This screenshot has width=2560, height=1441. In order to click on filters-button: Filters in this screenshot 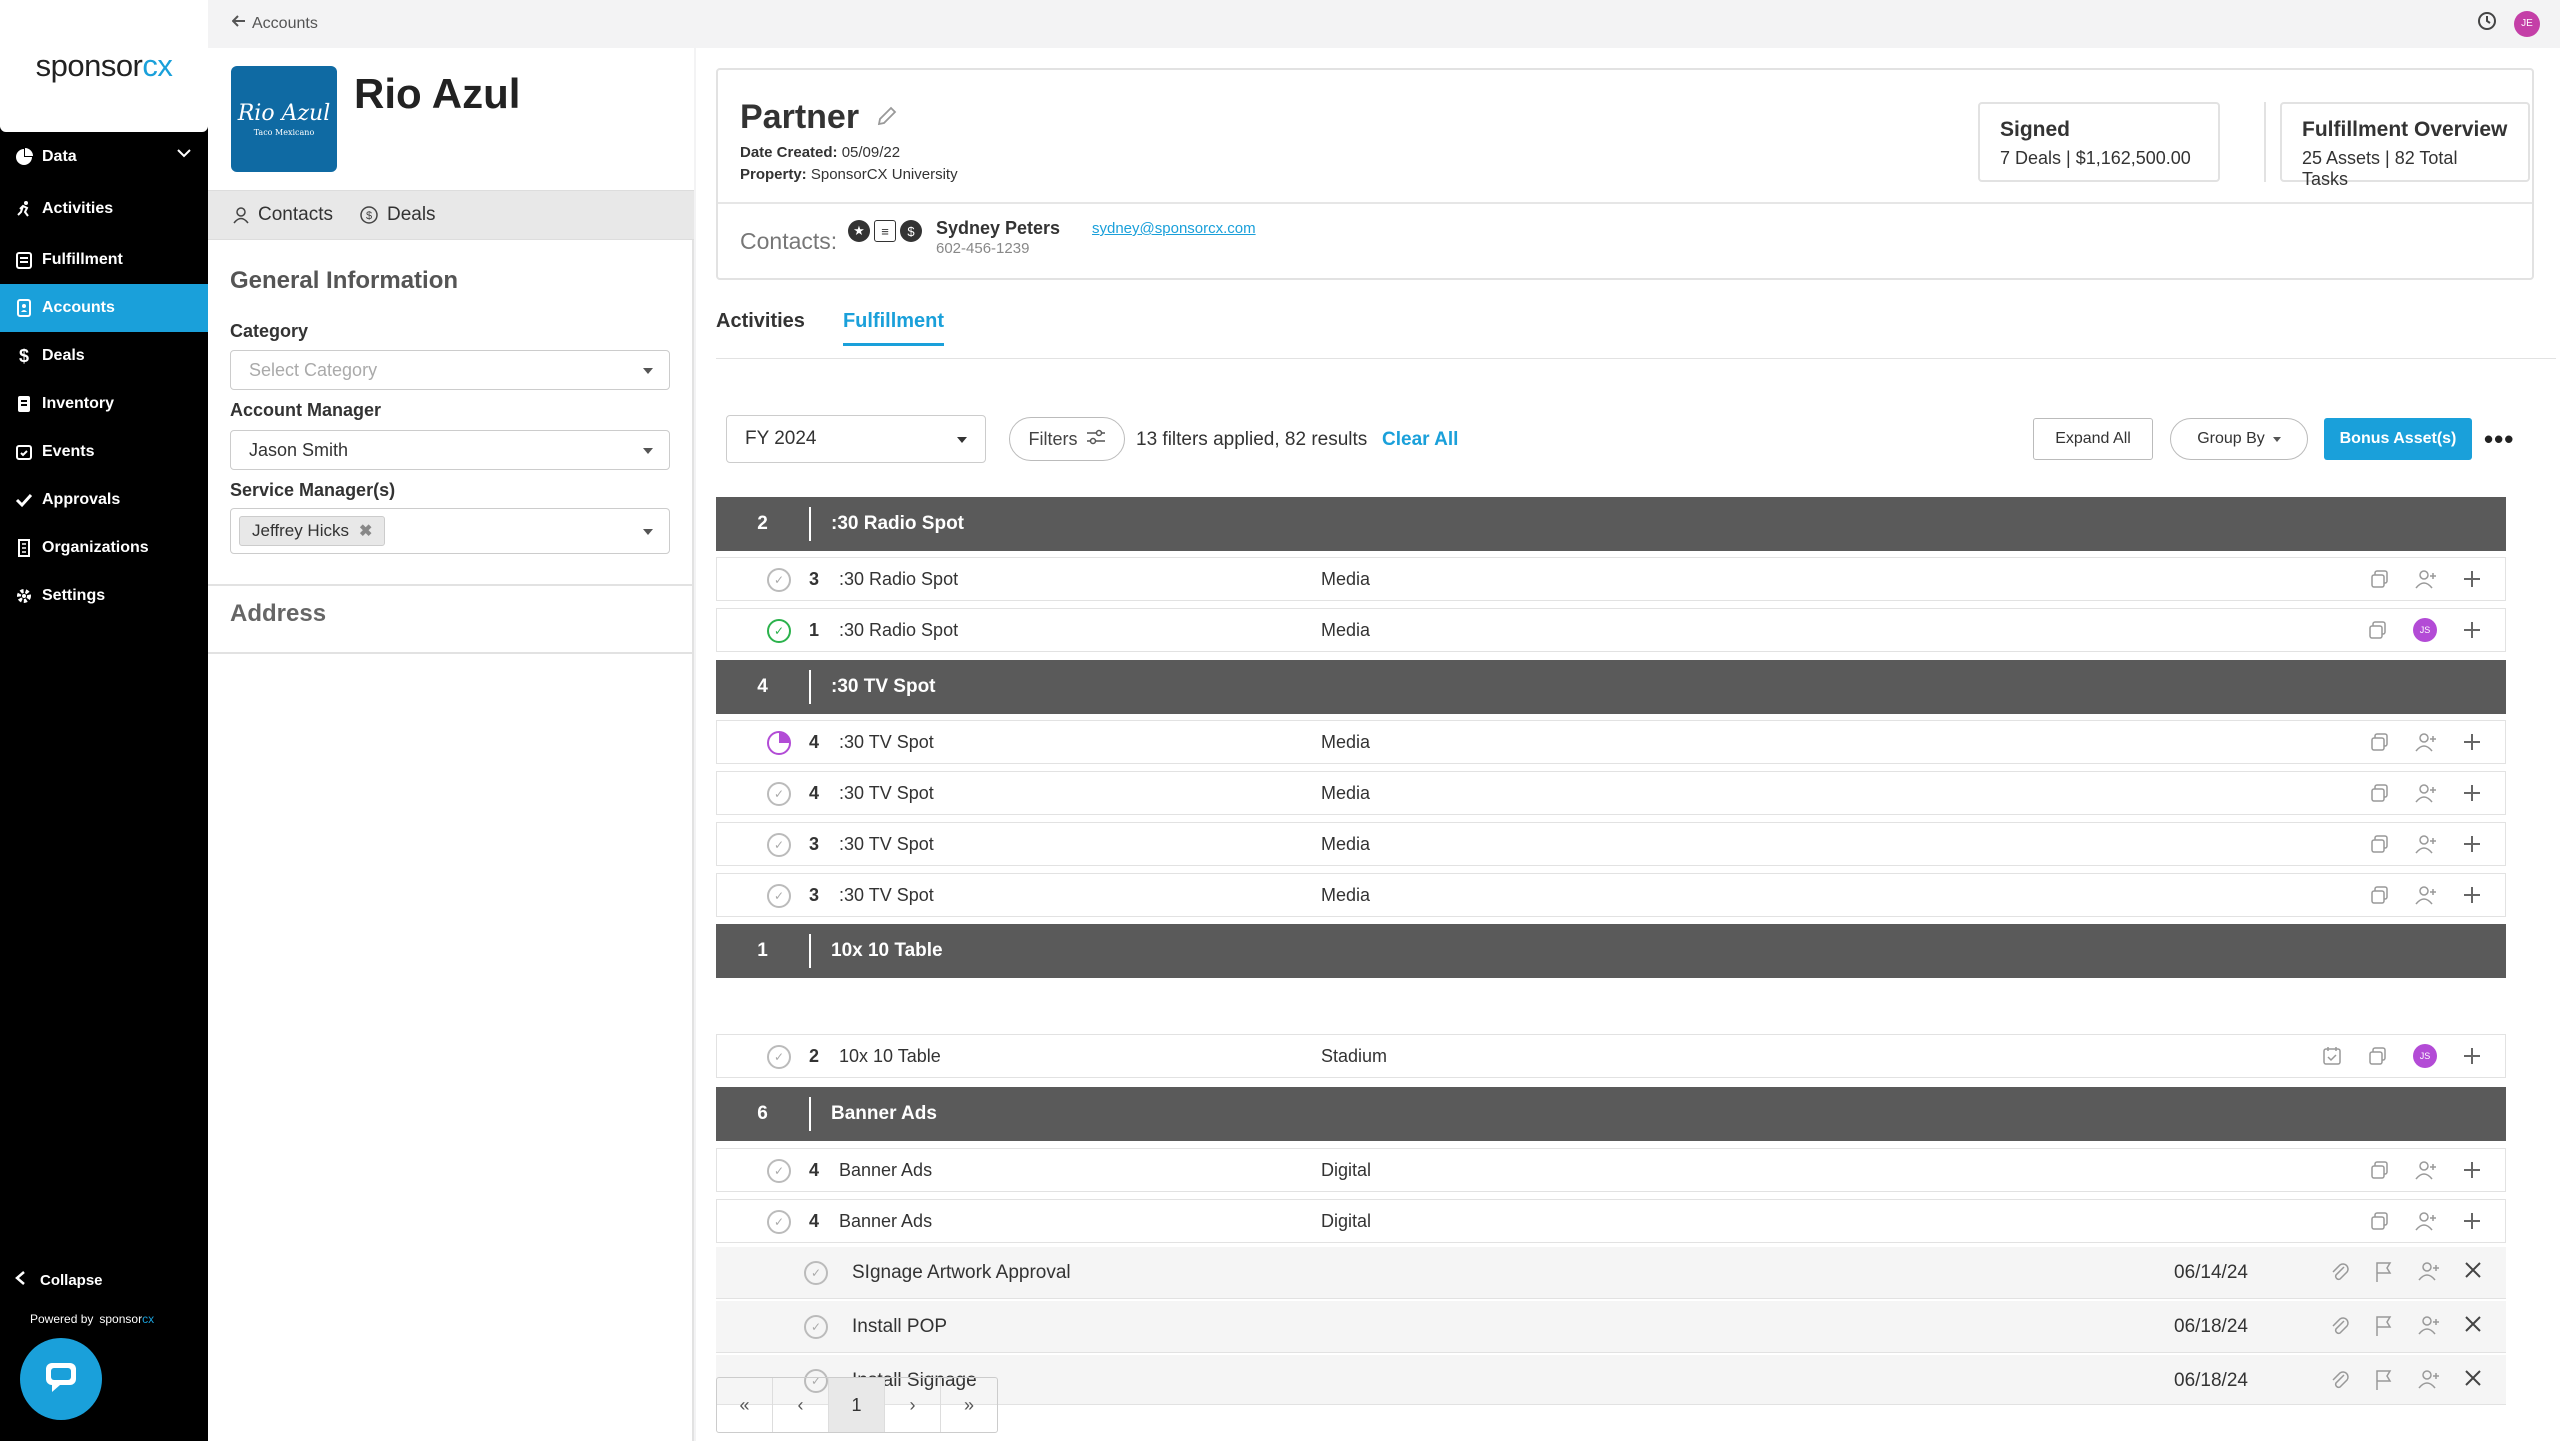, I will do `click(1067, 439)`.